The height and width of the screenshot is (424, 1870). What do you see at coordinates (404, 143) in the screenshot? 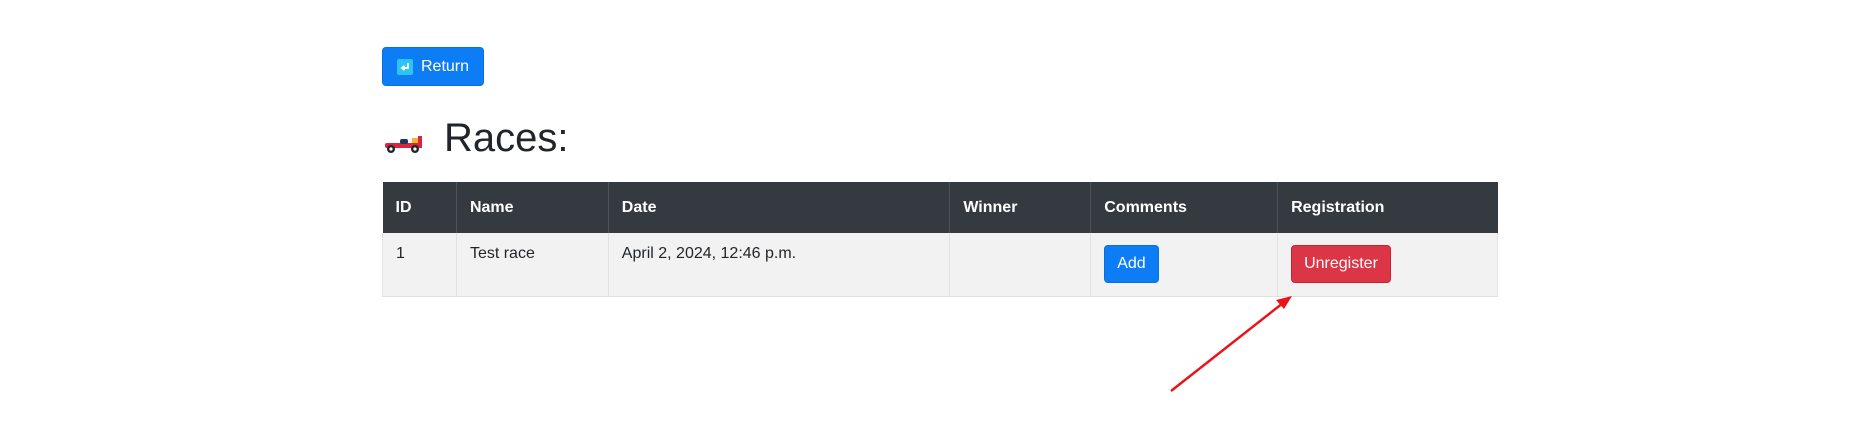
I see `race-car-icon` at bounding box center [404, 143].